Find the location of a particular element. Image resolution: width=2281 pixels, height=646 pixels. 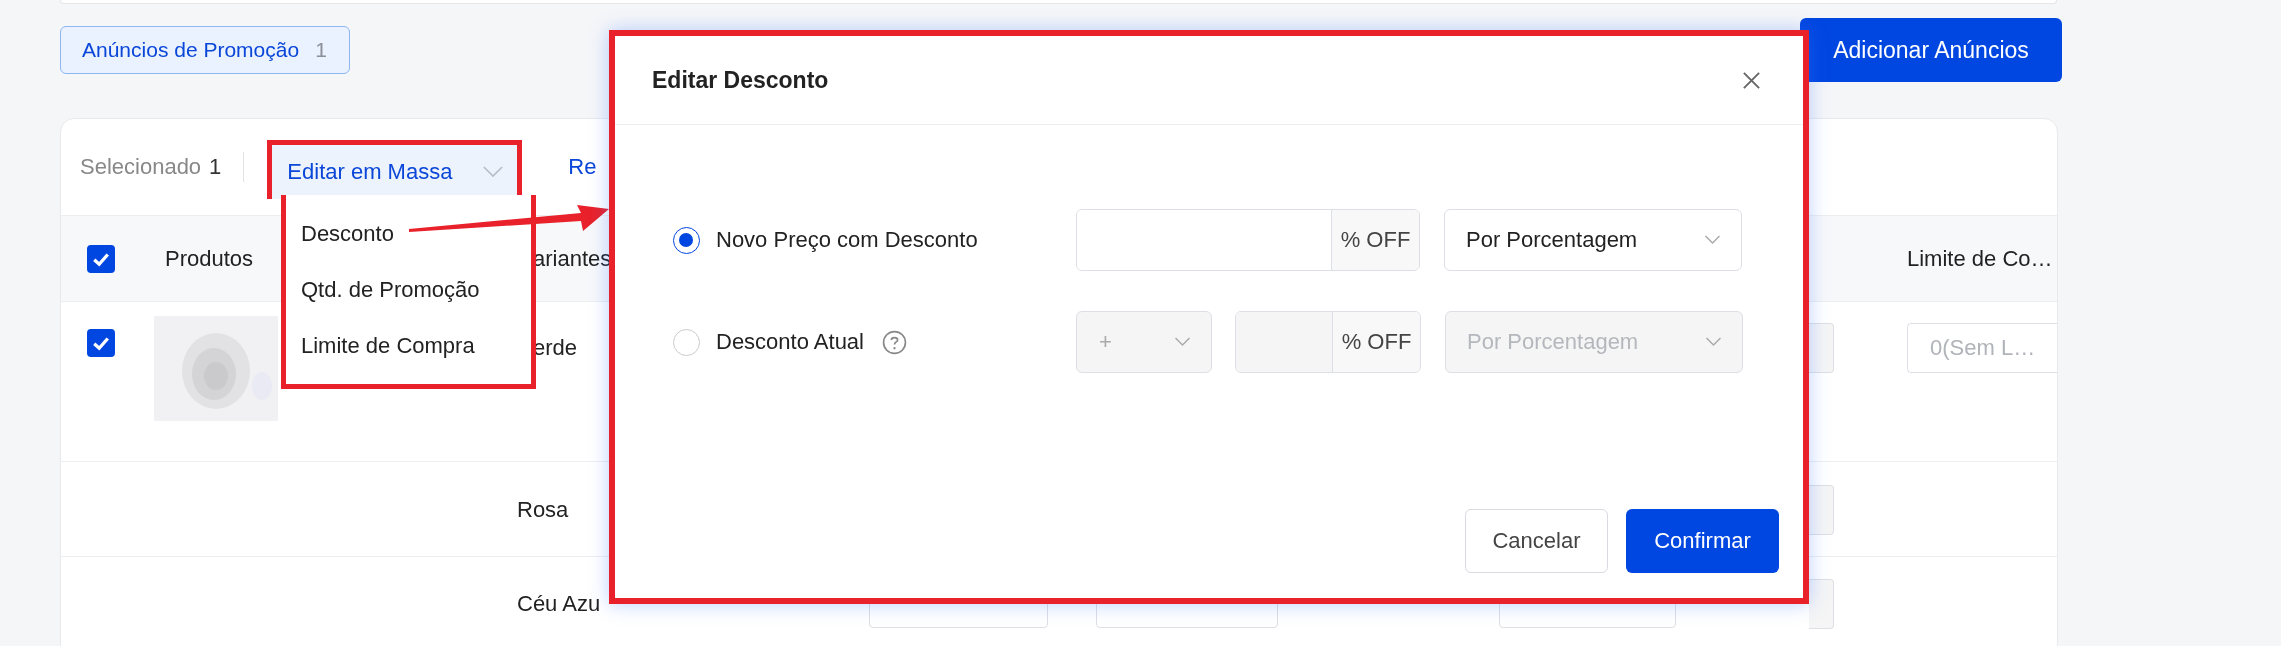

discount-input: % OFF is located at coordinates (1248, 240).